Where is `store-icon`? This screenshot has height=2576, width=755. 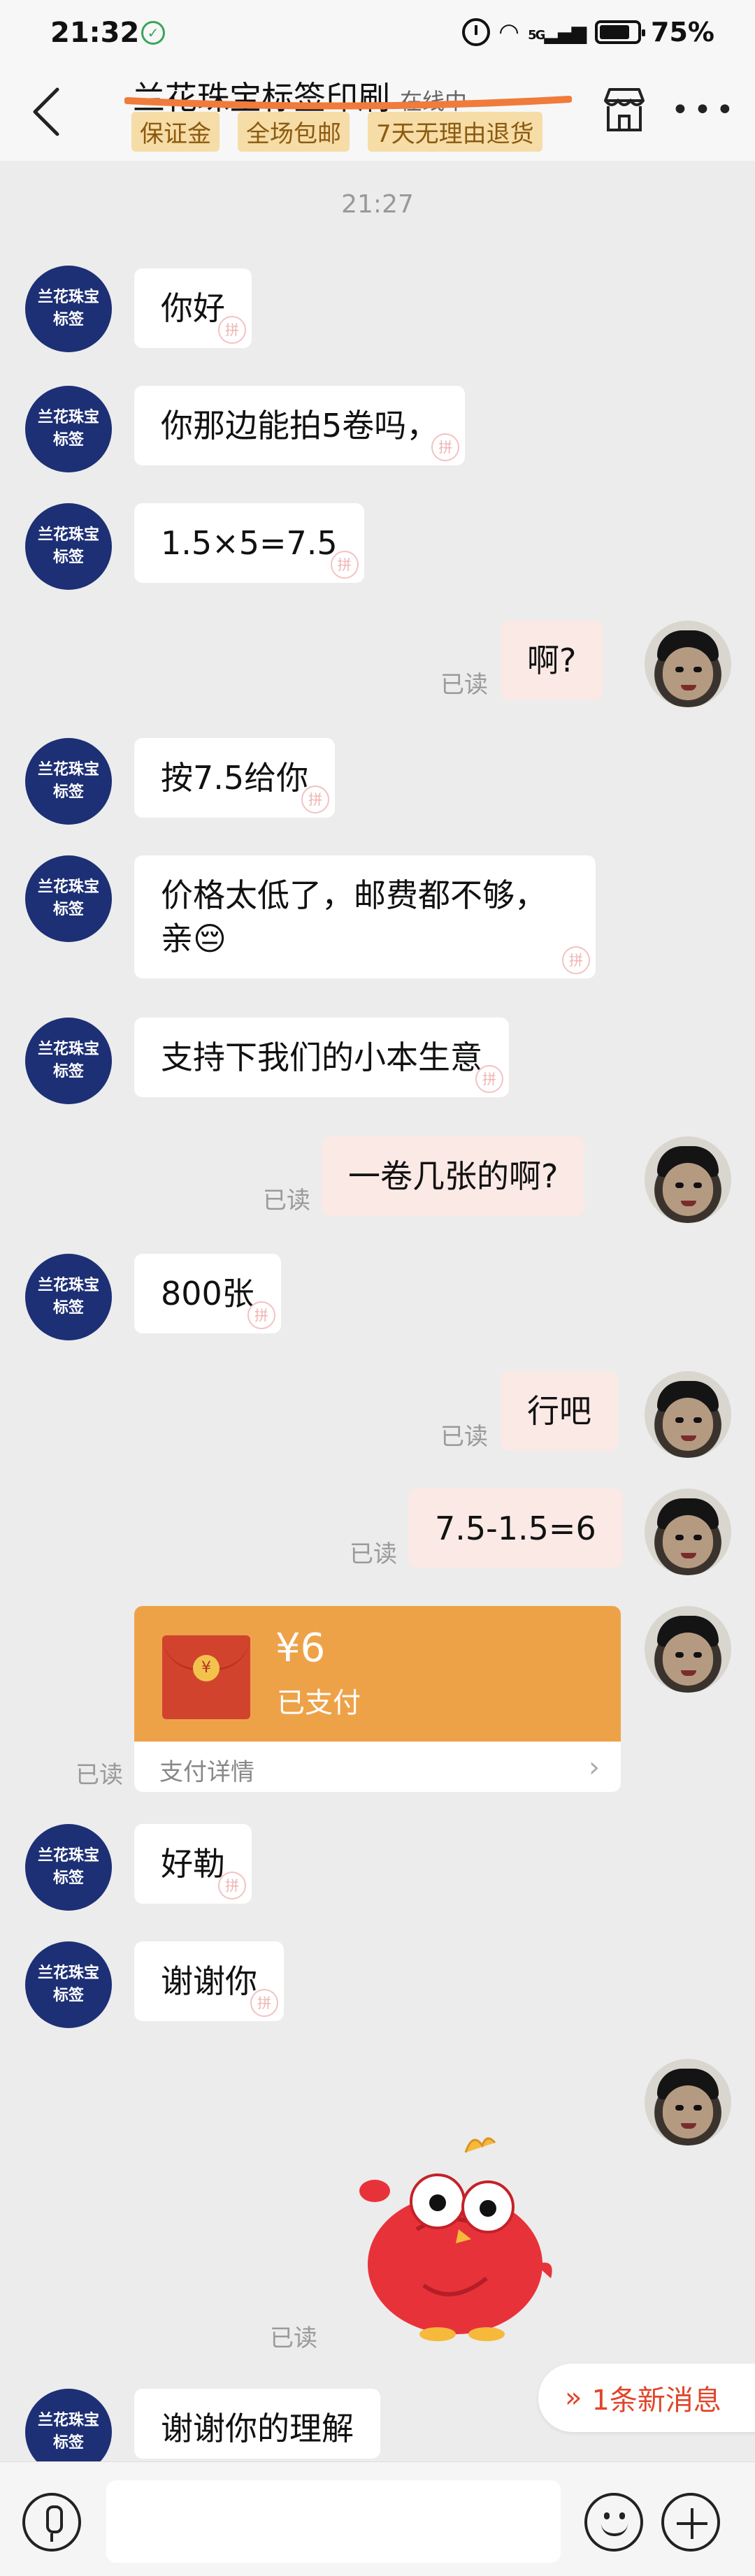
store-icon is located at coordinates (624, 109).